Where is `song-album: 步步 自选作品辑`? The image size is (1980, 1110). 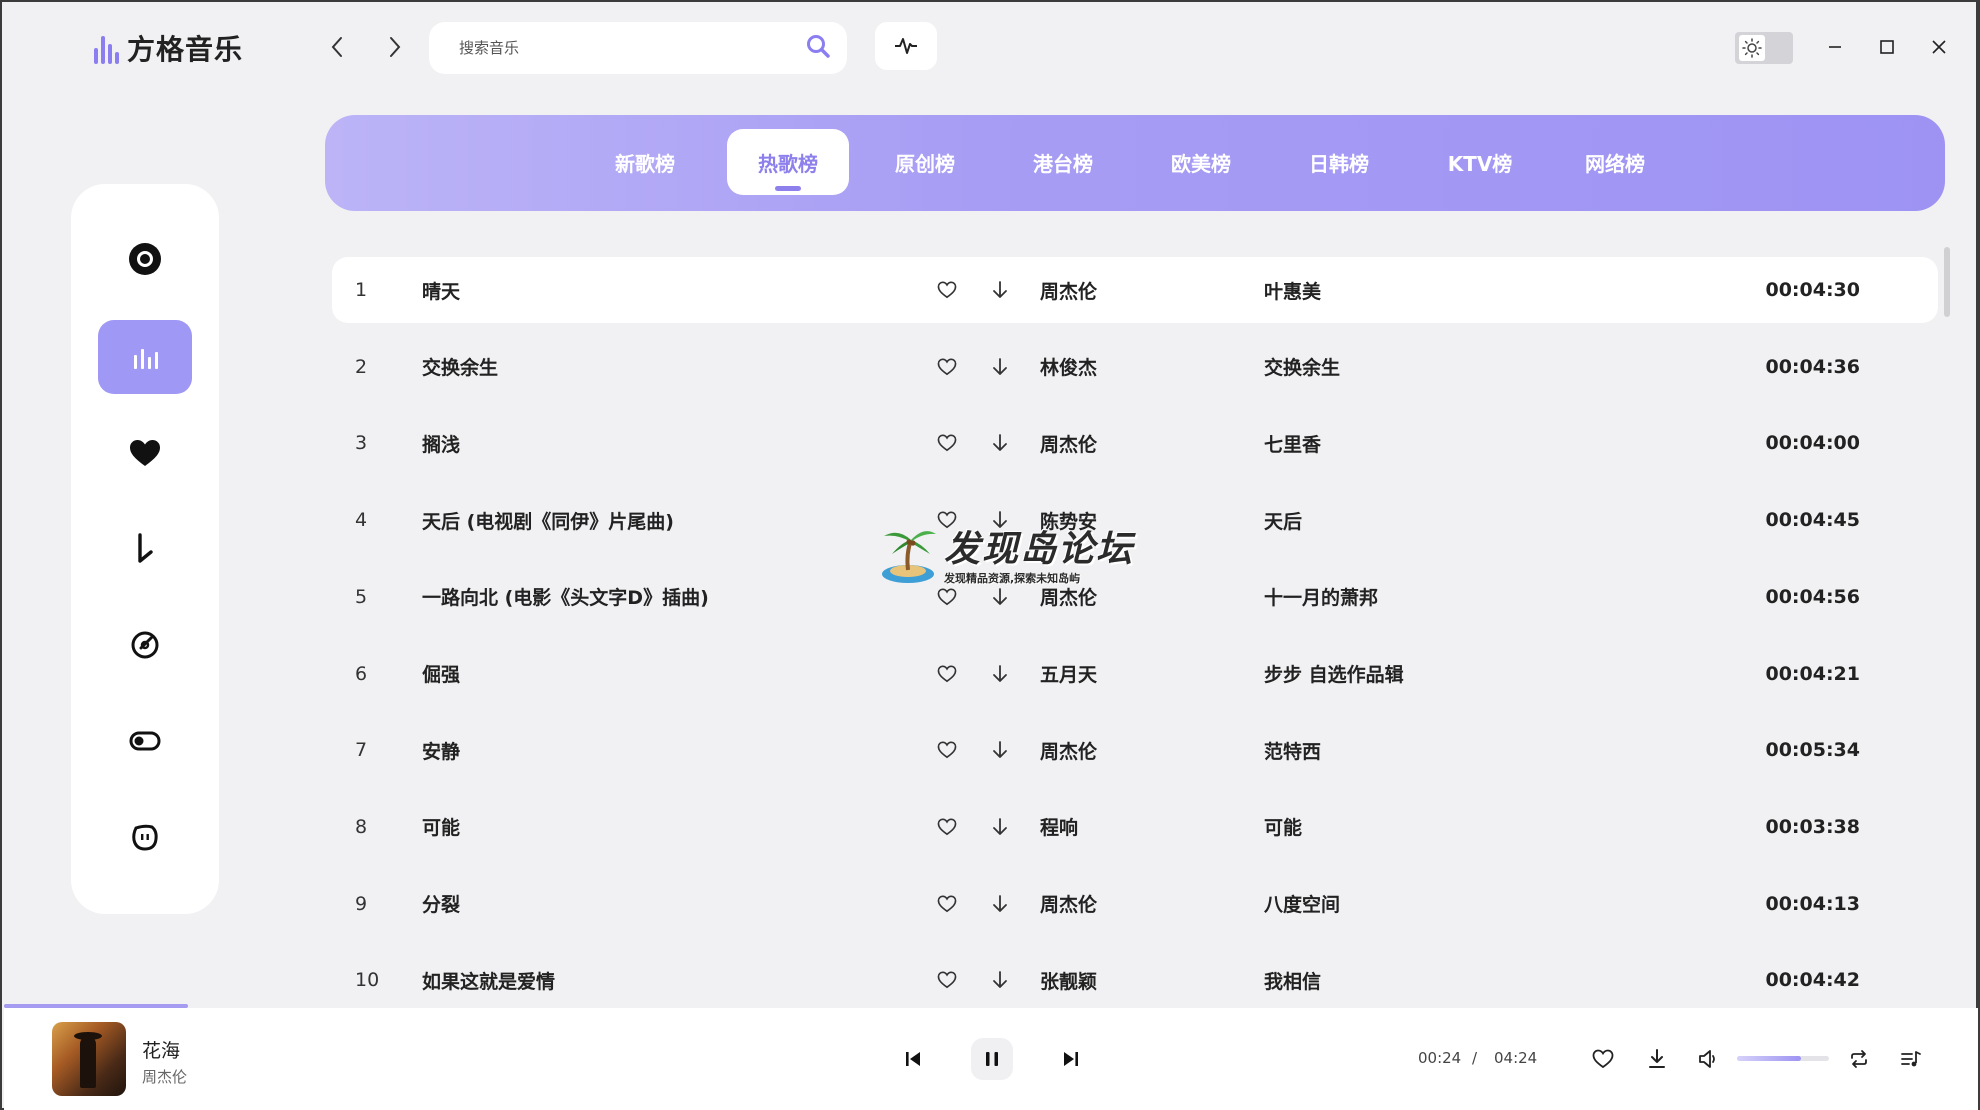
song-album: 步步 自选作品辑 is located at coordinates (1334, 673).